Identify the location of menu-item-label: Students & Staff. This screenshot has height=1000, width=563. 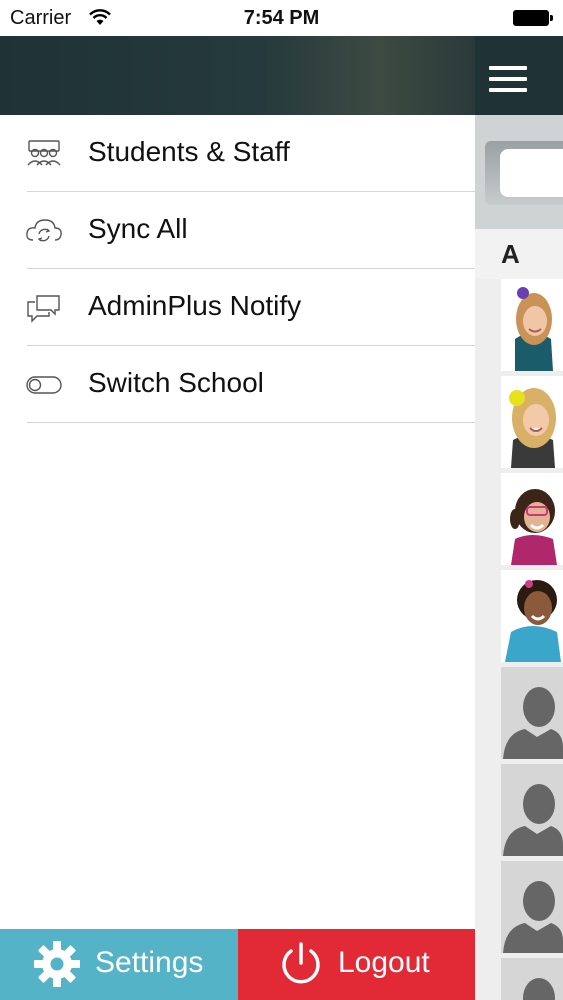
(189, 151).